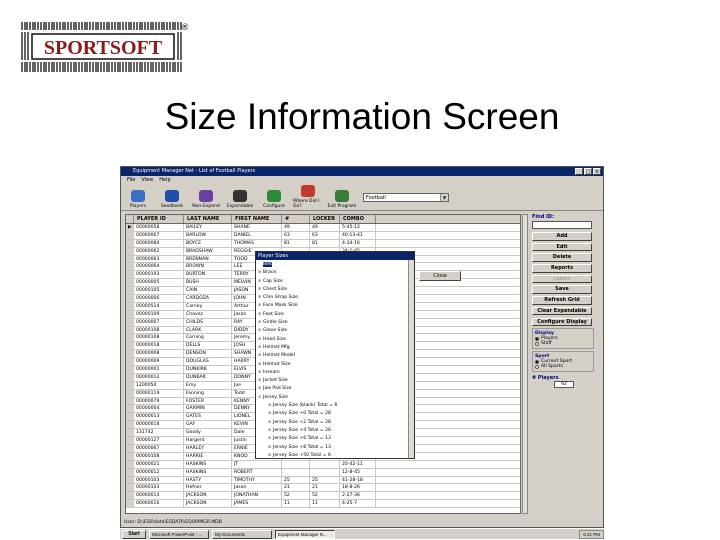  What do you see at coordinates (138, 197) in the screenshot?
I see `toolbar-players-button: Players` at bounding box center [138, 197].